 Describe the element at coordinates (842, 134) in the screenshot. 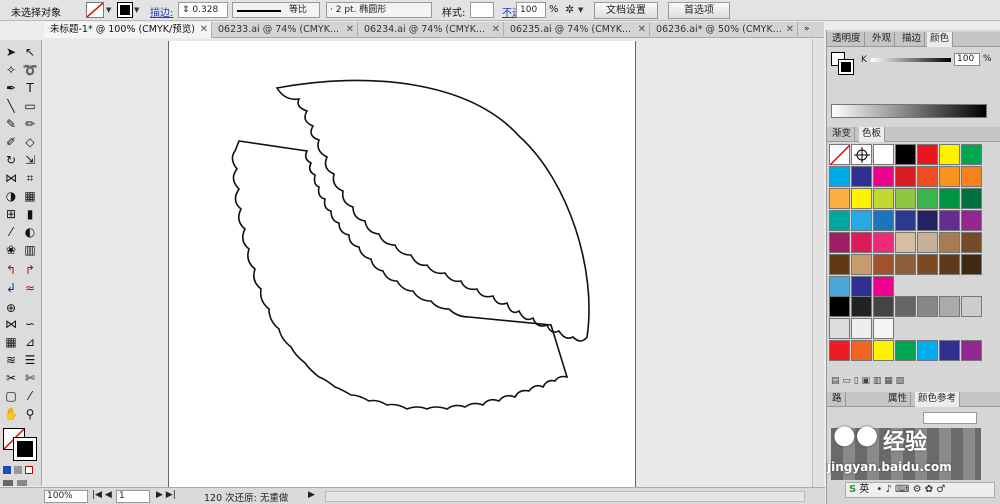

I see `tab-gradient: 渐变` at that location.